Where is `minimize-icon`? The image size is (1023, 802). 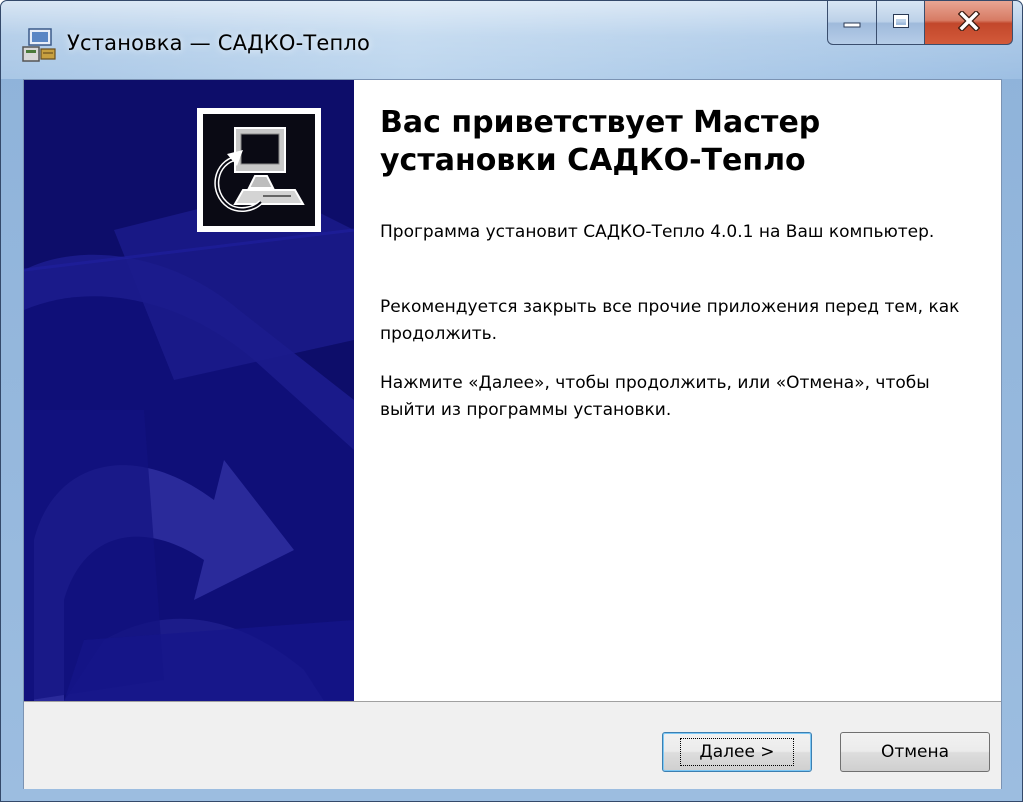 minimize-icon is located at coordinates (852, 22).